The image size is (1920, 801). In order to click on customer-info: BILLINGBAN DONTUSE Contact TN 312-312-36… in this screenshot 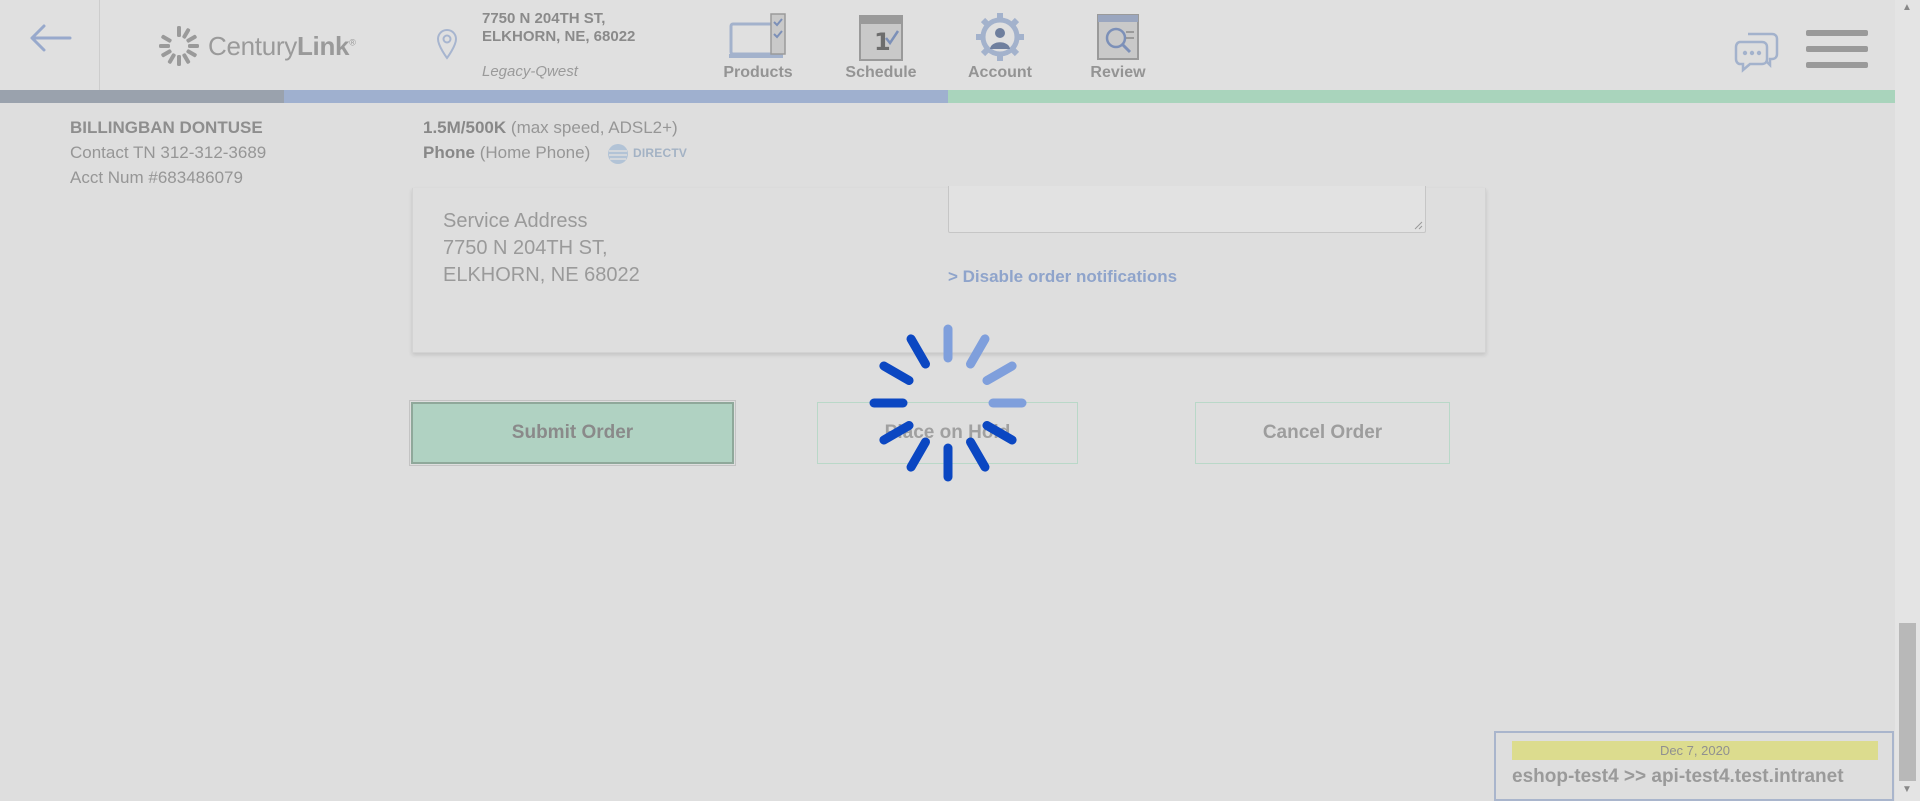, I will do `click(168, 152)`.